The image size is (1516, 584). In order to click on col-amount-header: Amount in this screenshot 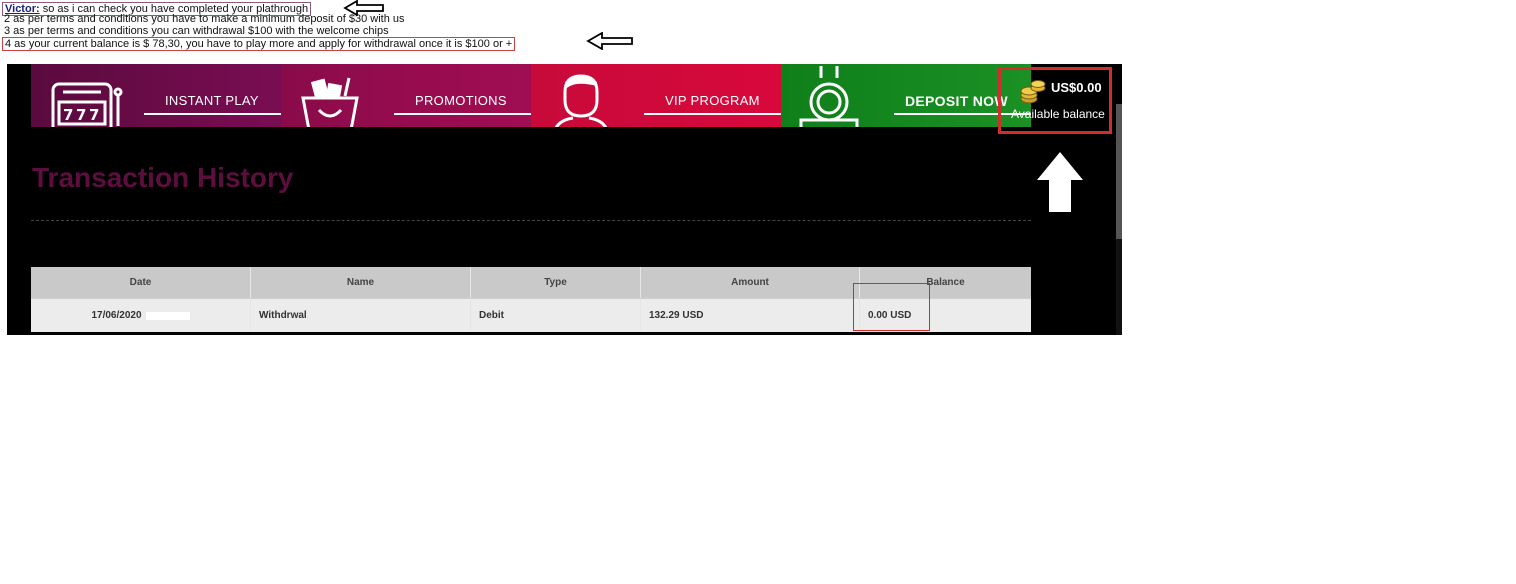, I will do `click(750, 282)`.